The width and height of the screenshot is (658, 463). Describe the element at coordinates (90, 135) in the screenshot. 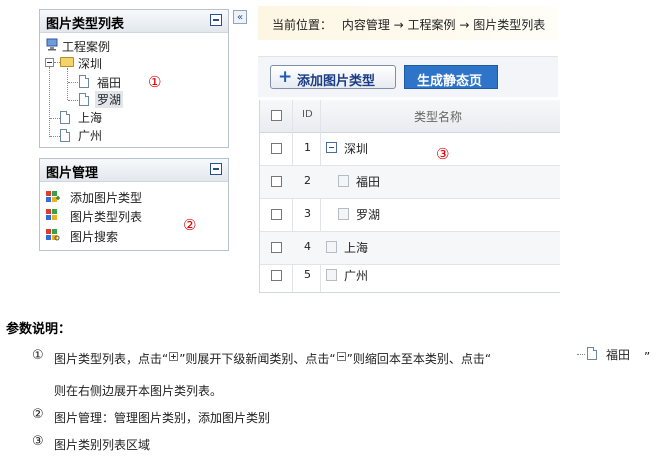

I see `tree-node-guangzhou: 广州` at that location.